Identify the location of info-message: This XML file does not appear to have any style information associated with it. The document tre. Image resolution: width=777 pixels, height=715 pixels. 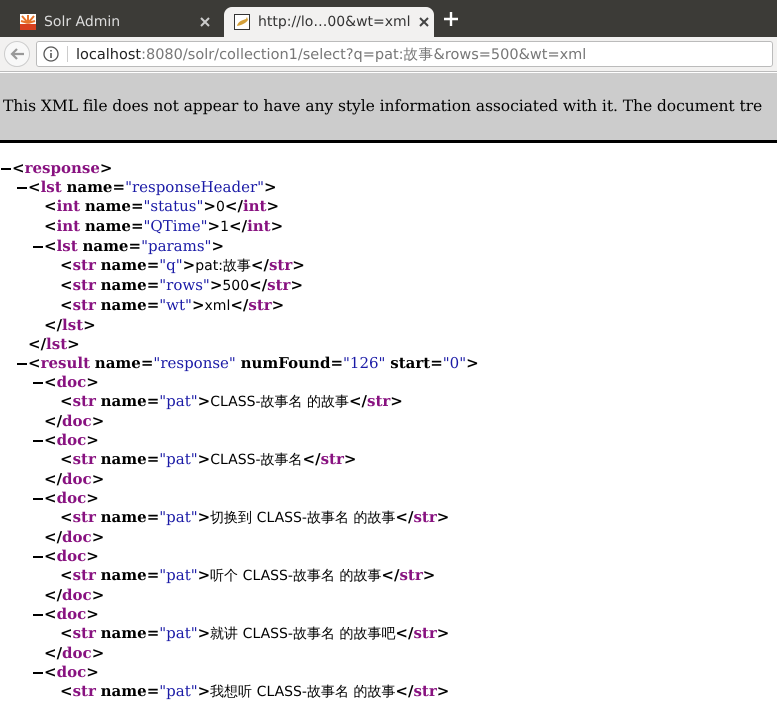
(382, 105).